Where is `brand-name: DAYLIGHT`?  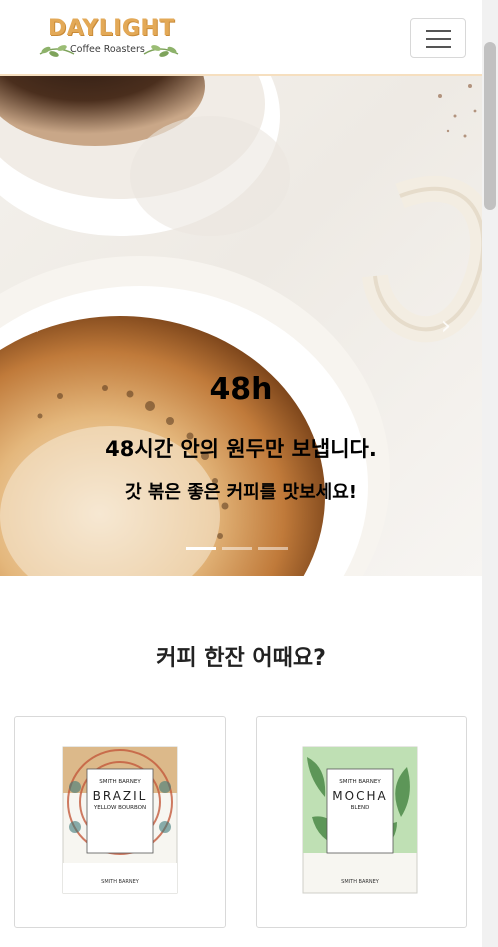
brand-name: DAYLIGHT is located at coordinates (111, 28).